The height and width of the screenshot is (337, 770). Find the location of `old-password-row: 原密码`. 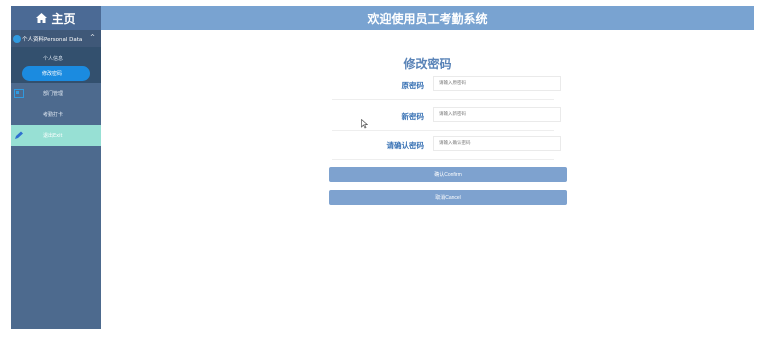

old-password-row: 原密码 is located at coordinates (446, 86).